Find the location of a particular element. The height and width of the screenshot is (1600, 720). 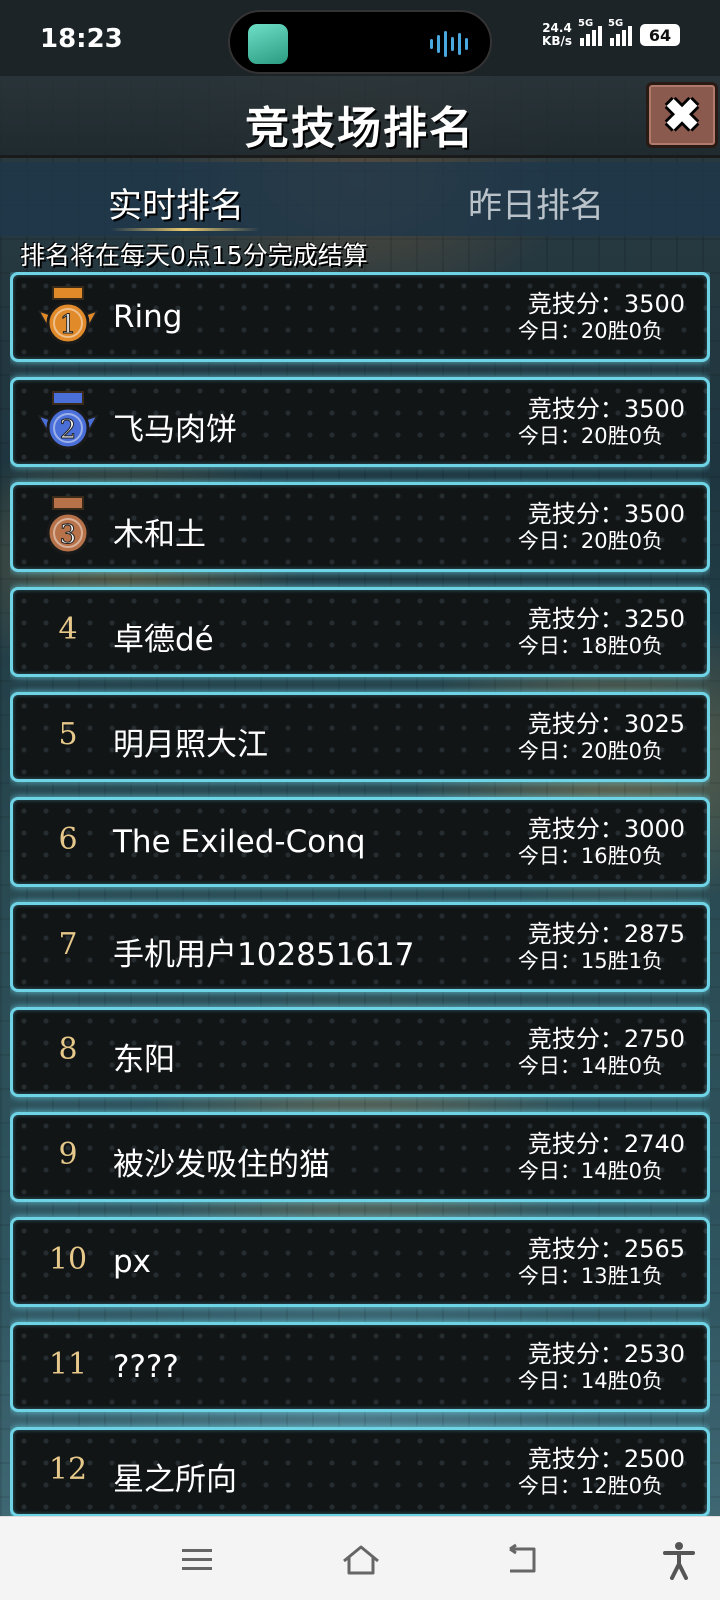

ranking-row: 12 星之所向 竞技分：2500 今日：12胜0负 is located at coordinates (360, 1471).